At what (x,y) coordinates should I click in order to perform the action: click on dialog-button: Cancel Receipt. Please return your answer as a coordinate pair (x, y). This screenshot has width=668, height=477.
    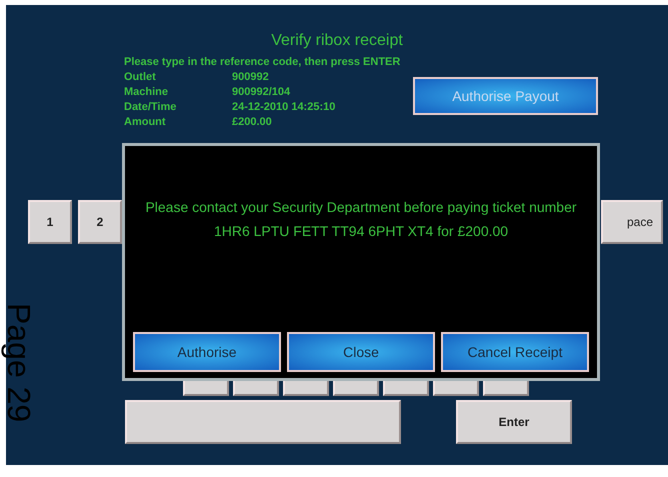
    Looking at the image, I should click on (515, 352).